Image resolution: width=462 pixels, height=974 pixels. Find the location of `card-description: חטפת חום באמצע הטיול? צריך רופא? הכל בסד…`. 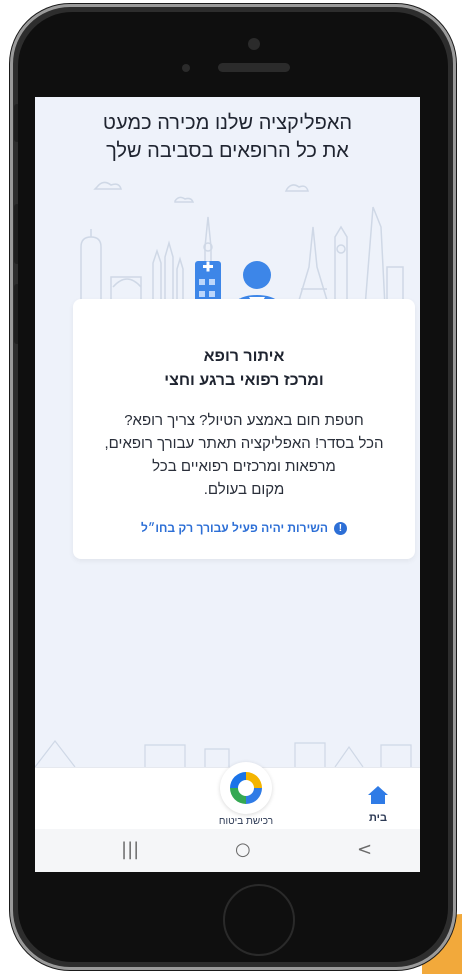

card-description: חטפת חום באמצע הטיול? צריך רופא? הכל בסד… is located at coordinates (244, 455).